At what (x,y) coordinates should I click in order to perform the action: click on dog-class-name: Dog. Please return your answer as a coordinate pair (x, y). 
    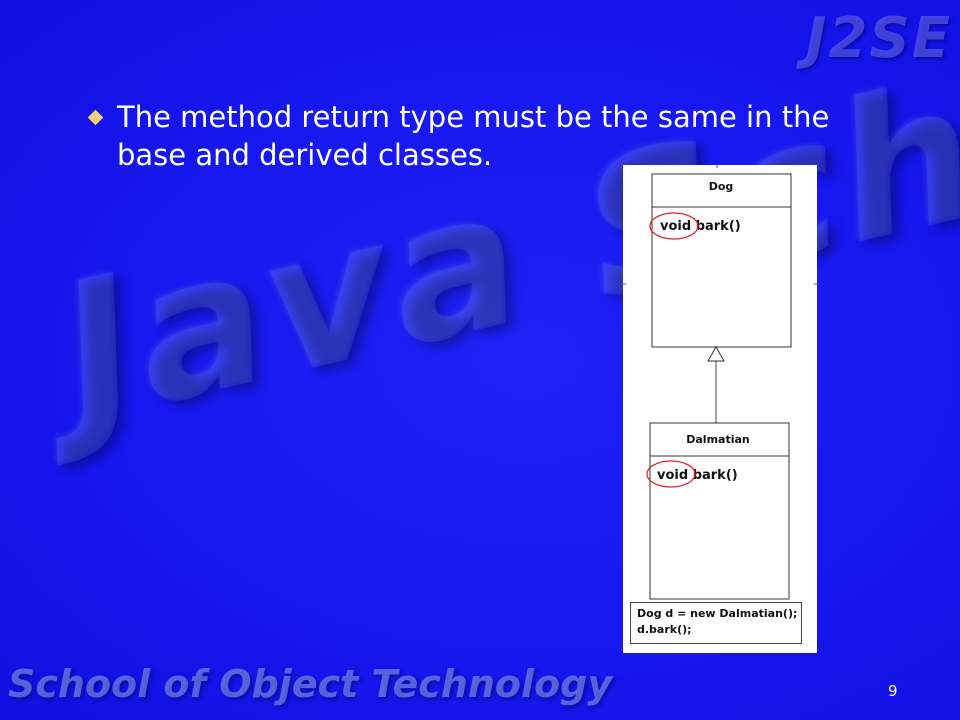
    Looking at the image, I should click on (721, 186).